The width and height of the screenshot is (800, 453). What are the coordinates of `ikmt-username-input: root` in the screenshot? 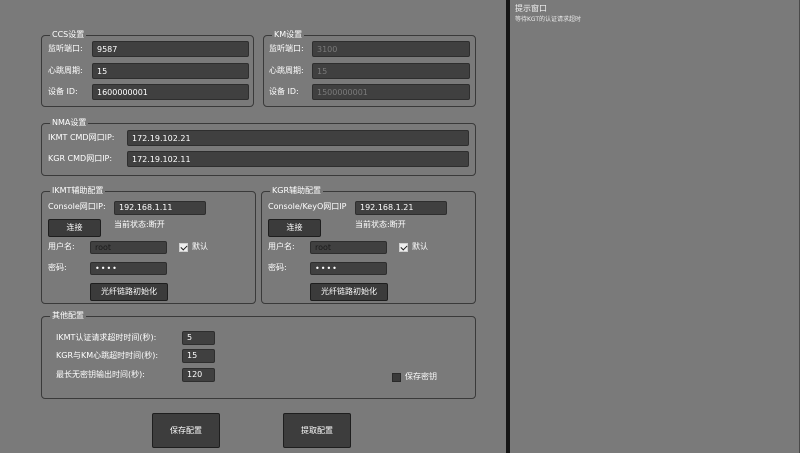 It's located at (128, 247).